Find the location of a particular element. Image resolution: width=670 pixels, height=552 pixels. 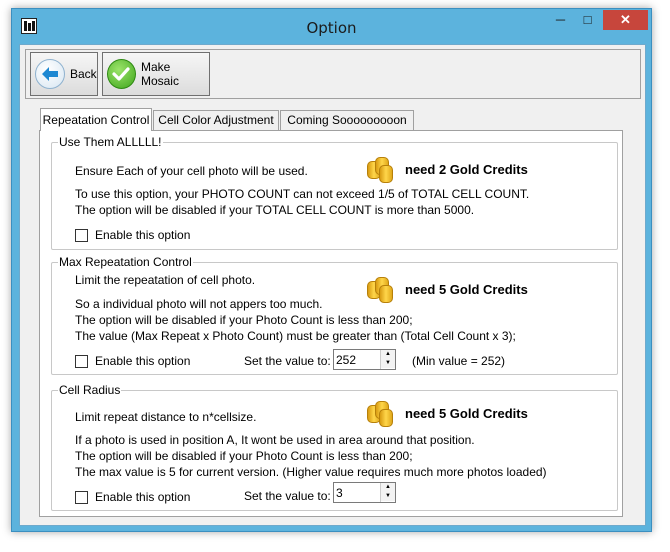

credit-text: need 2 Gold Credits is located at coordinates (466, 169).